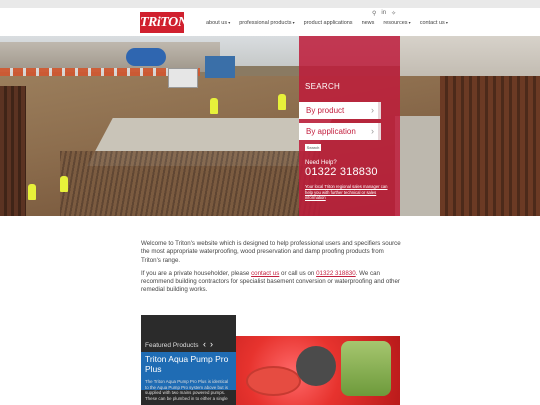  I want to click on search-icon: ⚲, so click(374, 13).